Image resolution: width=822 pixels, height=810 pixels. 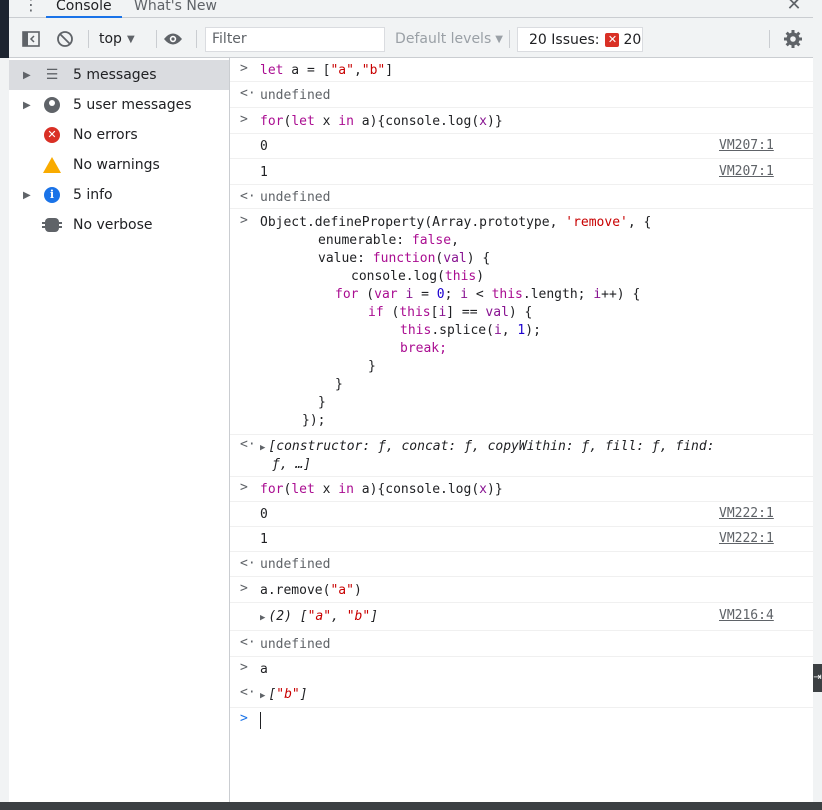 I want to click on tab-console: Console, so click(x=84, y=9).